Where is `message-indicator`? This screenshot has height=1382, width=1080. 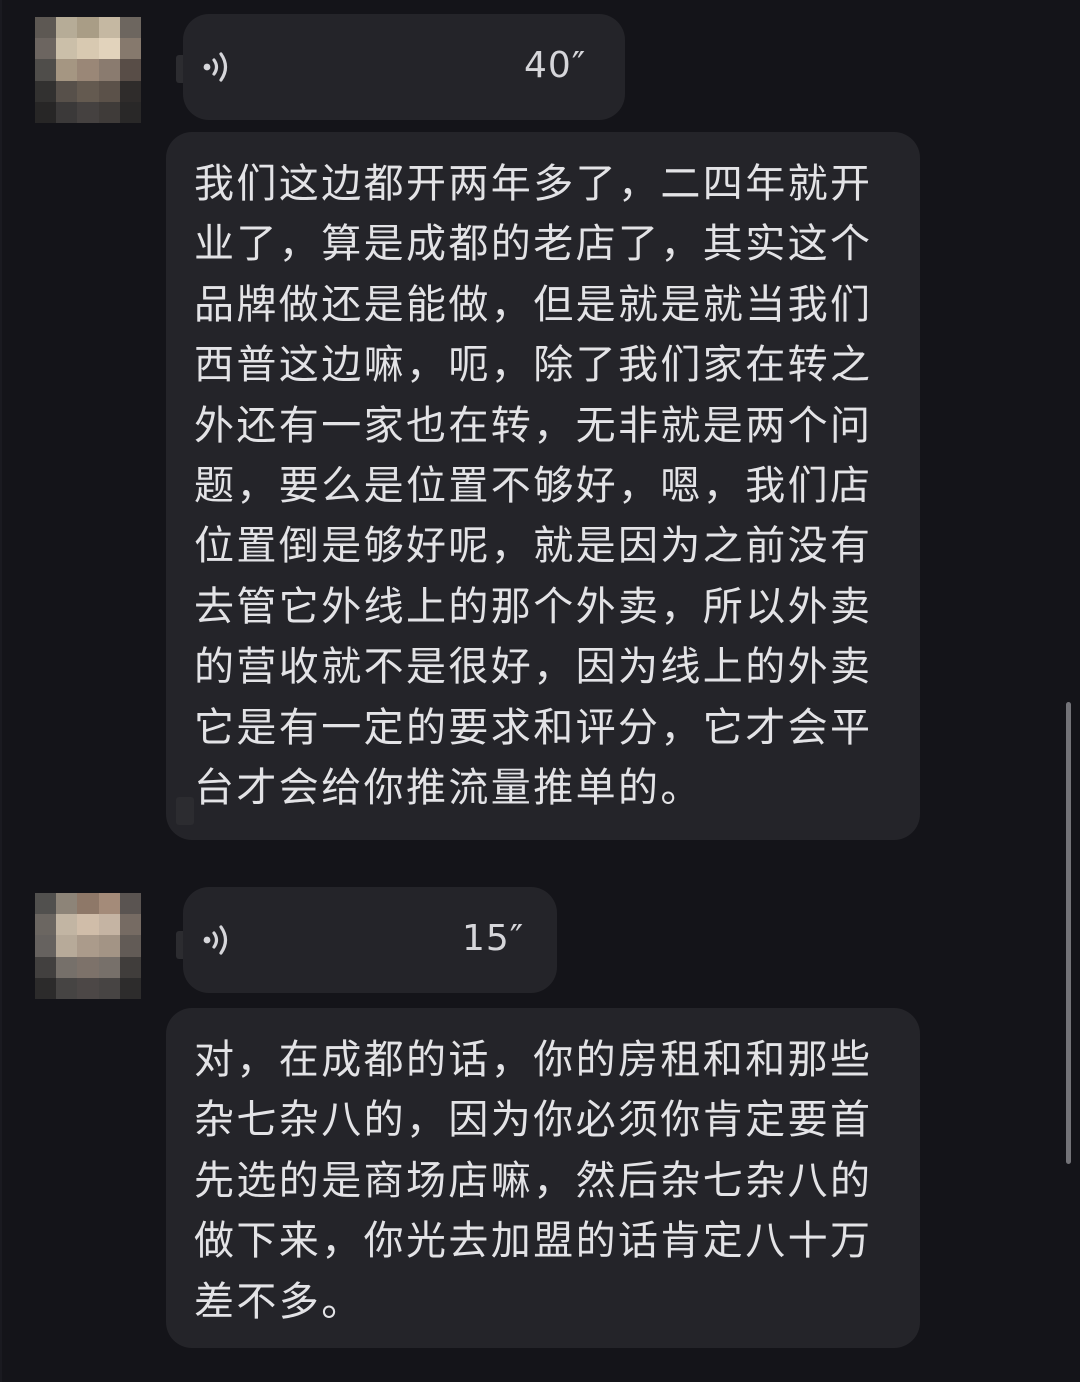 message-indicator is located at coordinates (185, 811).